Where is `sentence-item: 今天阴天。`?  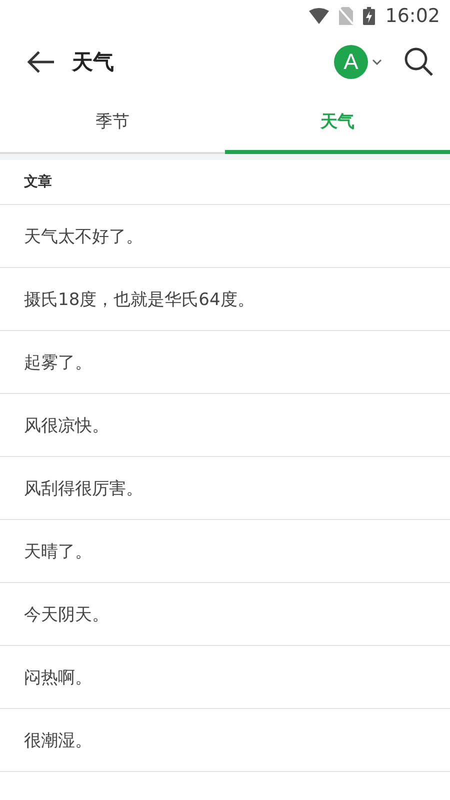
sentence-item: 今天阴天。 is located at coordinates (225, 614).